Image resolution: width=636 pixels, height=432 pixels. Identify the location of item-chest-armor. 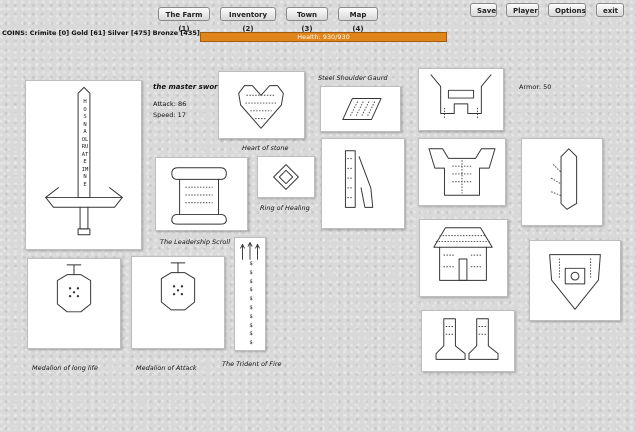
(462, 172).